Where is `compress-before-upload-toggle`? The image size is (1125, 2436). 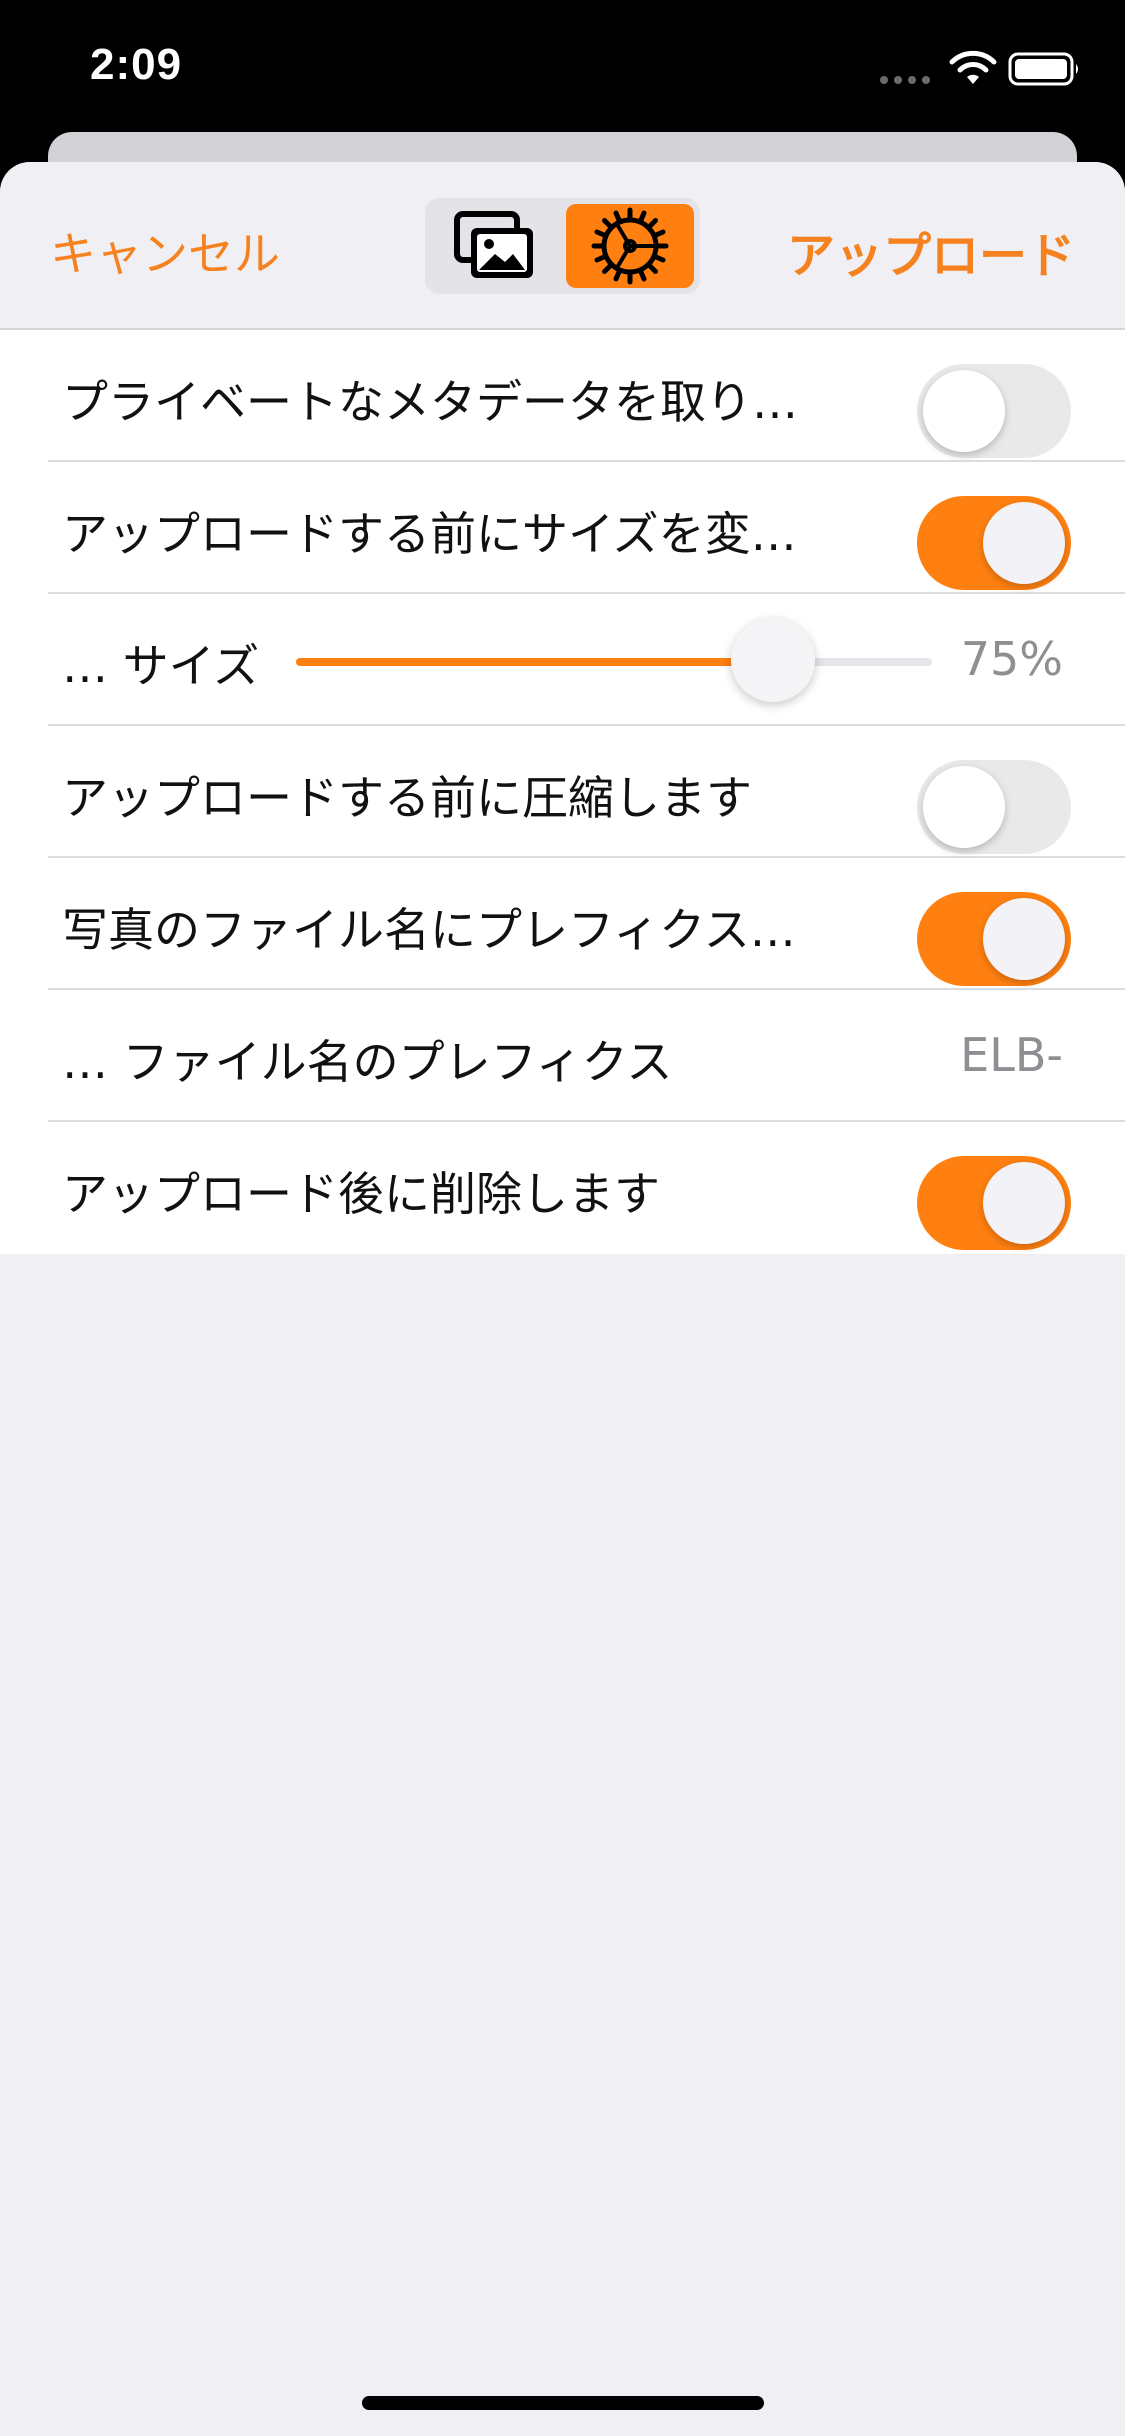 compress-before-upload-toggle is located at coordinates (994, 807).